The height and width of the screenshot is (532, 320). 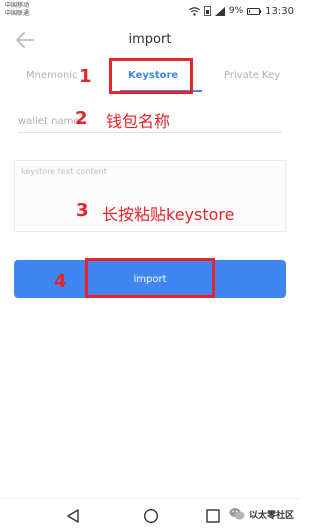 What do you see at coordinates (237, 514) in the screenshot?
I see `wechat-icon` at bounding box center [237, 514].